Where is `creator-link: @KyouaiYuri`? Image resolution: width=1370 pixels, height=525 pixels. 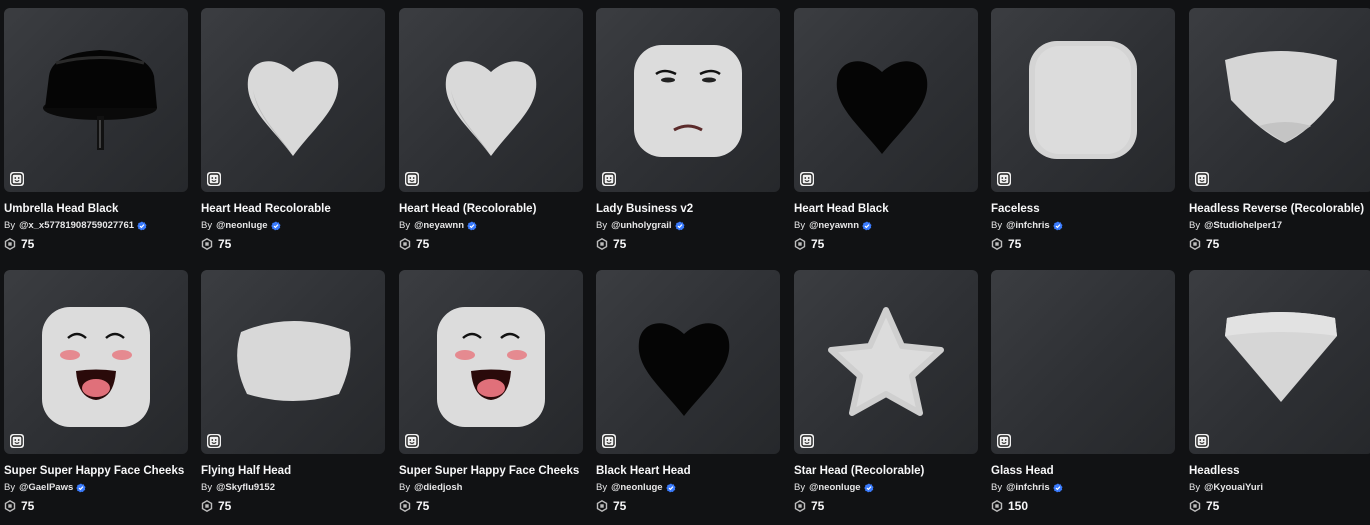
creator-link: @KyouaiYuri is located at coordinates (1233, 488).